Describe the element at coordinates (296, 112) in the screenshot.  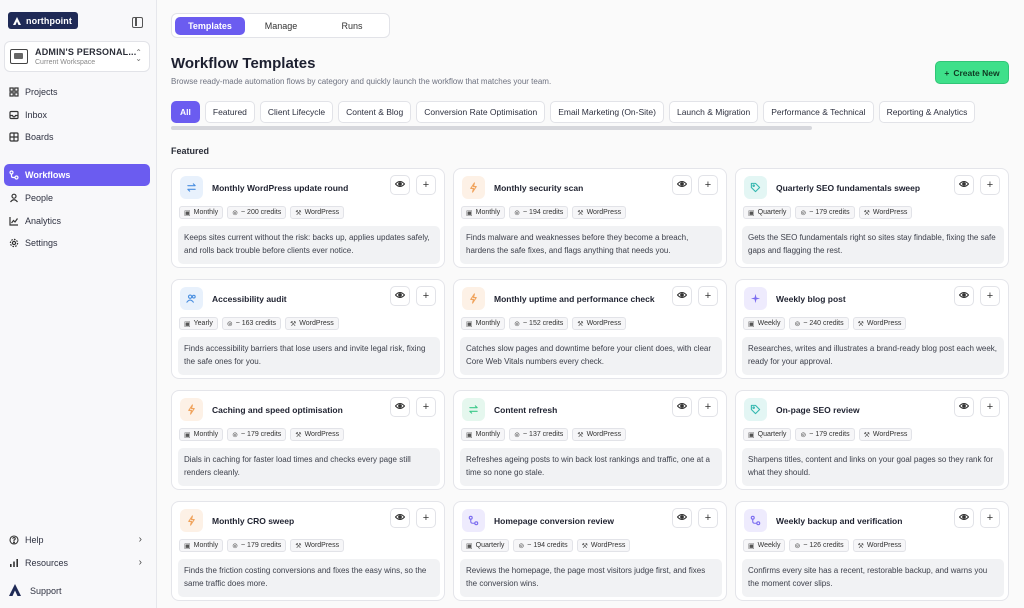
I see `filter-chip: Client Lifecycle` at that location.